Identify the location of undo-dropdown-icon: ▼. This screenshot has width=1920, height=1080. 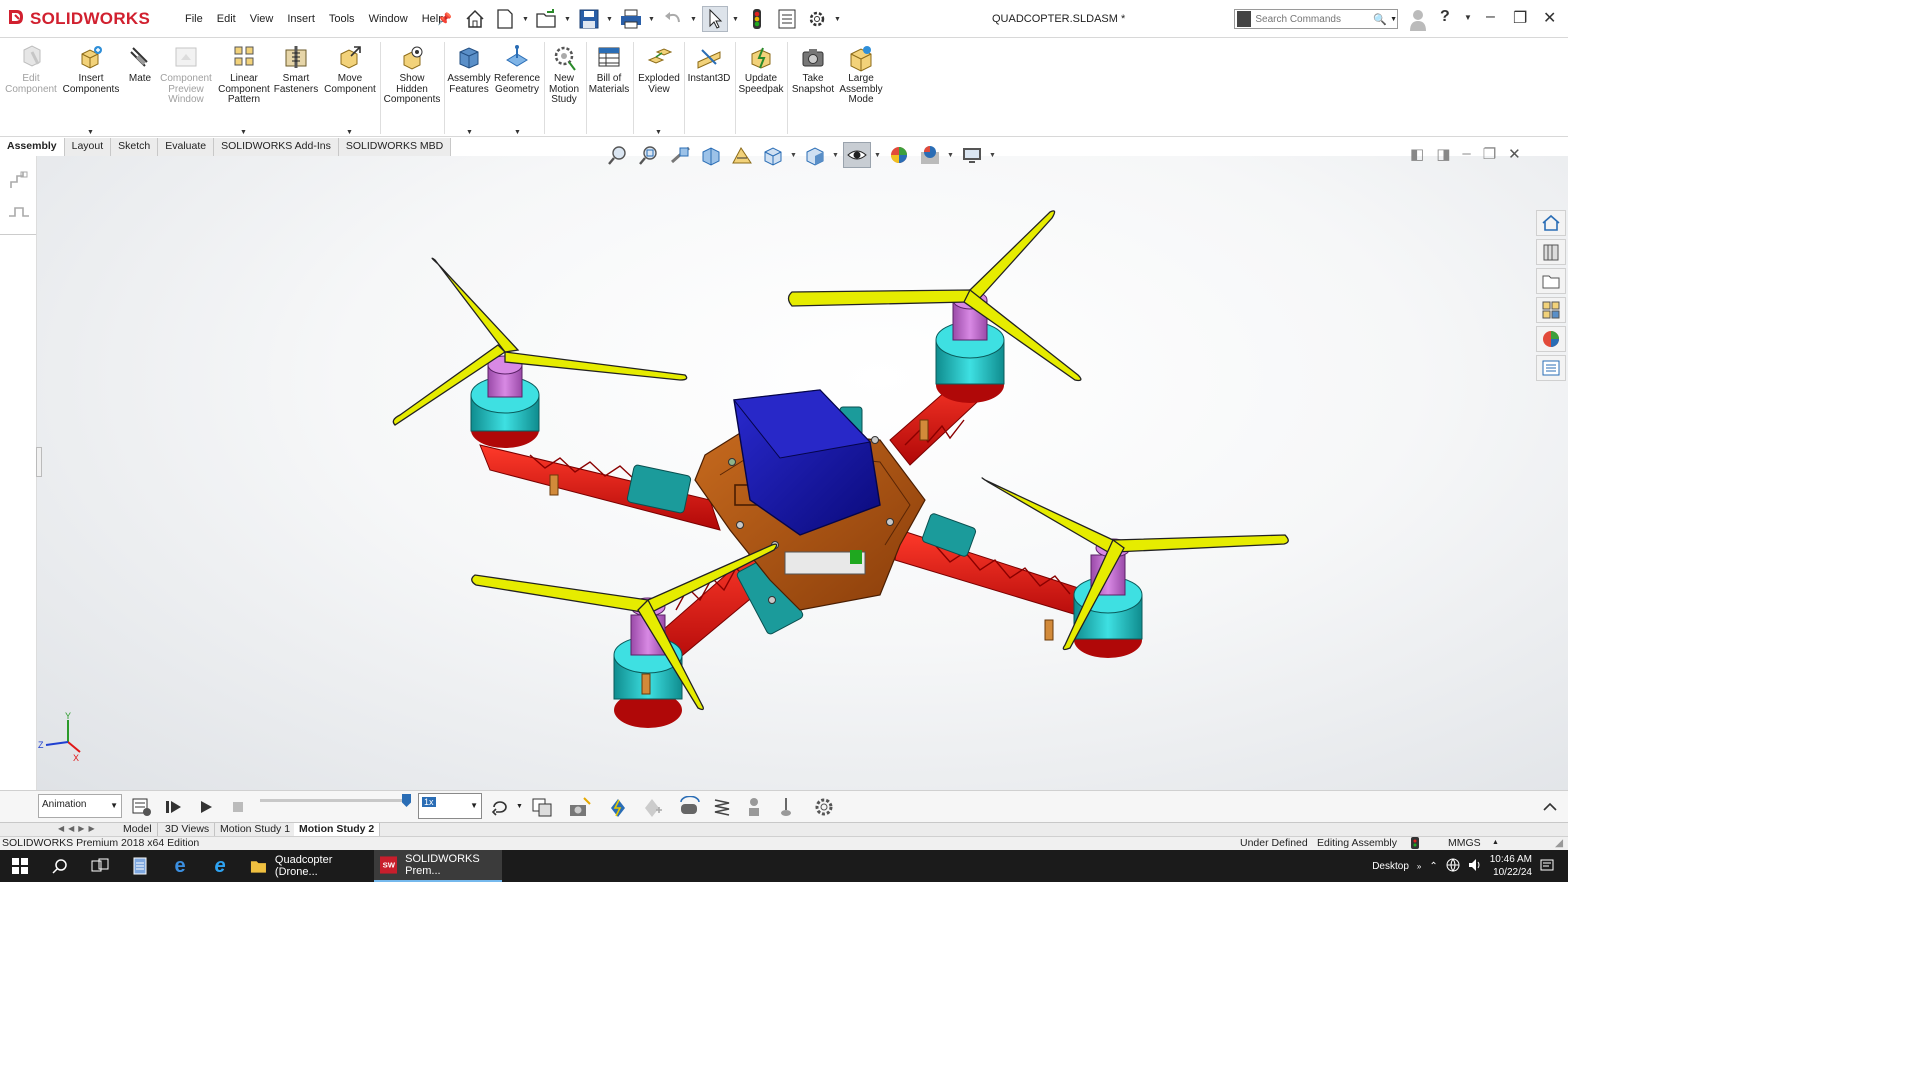
(694, 19).